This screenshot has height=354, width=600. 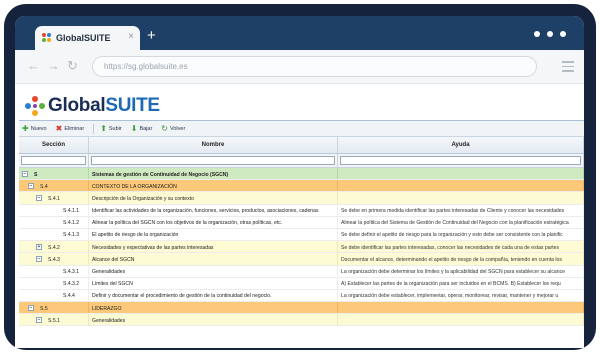 I want to click on new-button: ✚ Nuevo, so click(x=34, y=128).